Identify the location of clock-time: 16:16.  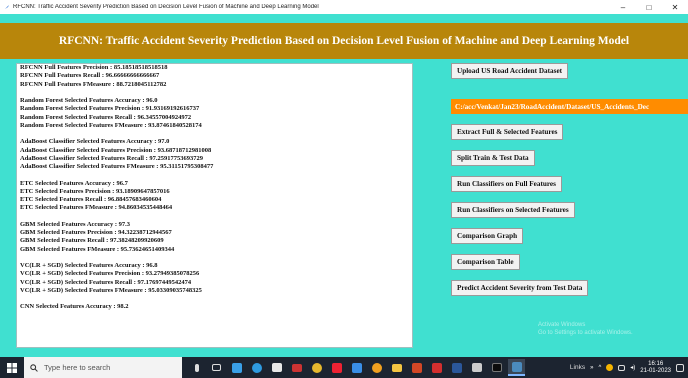
(656, 363).